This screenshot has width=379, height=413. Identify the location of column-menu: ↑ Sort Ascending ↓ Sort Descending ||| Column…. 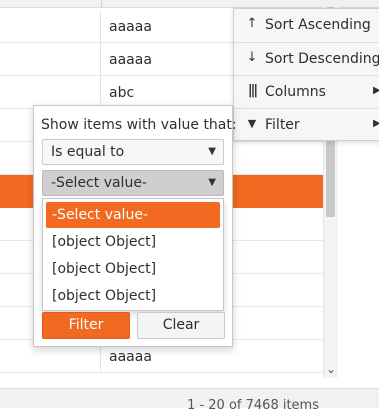
(306, 74).